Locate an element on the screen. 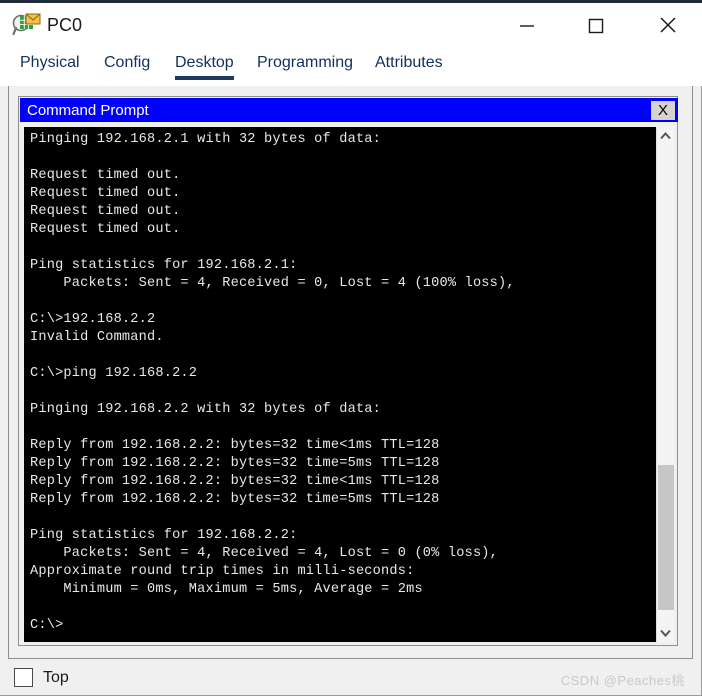  tab-attributes: Attributes is located at coordinates (409, 65).